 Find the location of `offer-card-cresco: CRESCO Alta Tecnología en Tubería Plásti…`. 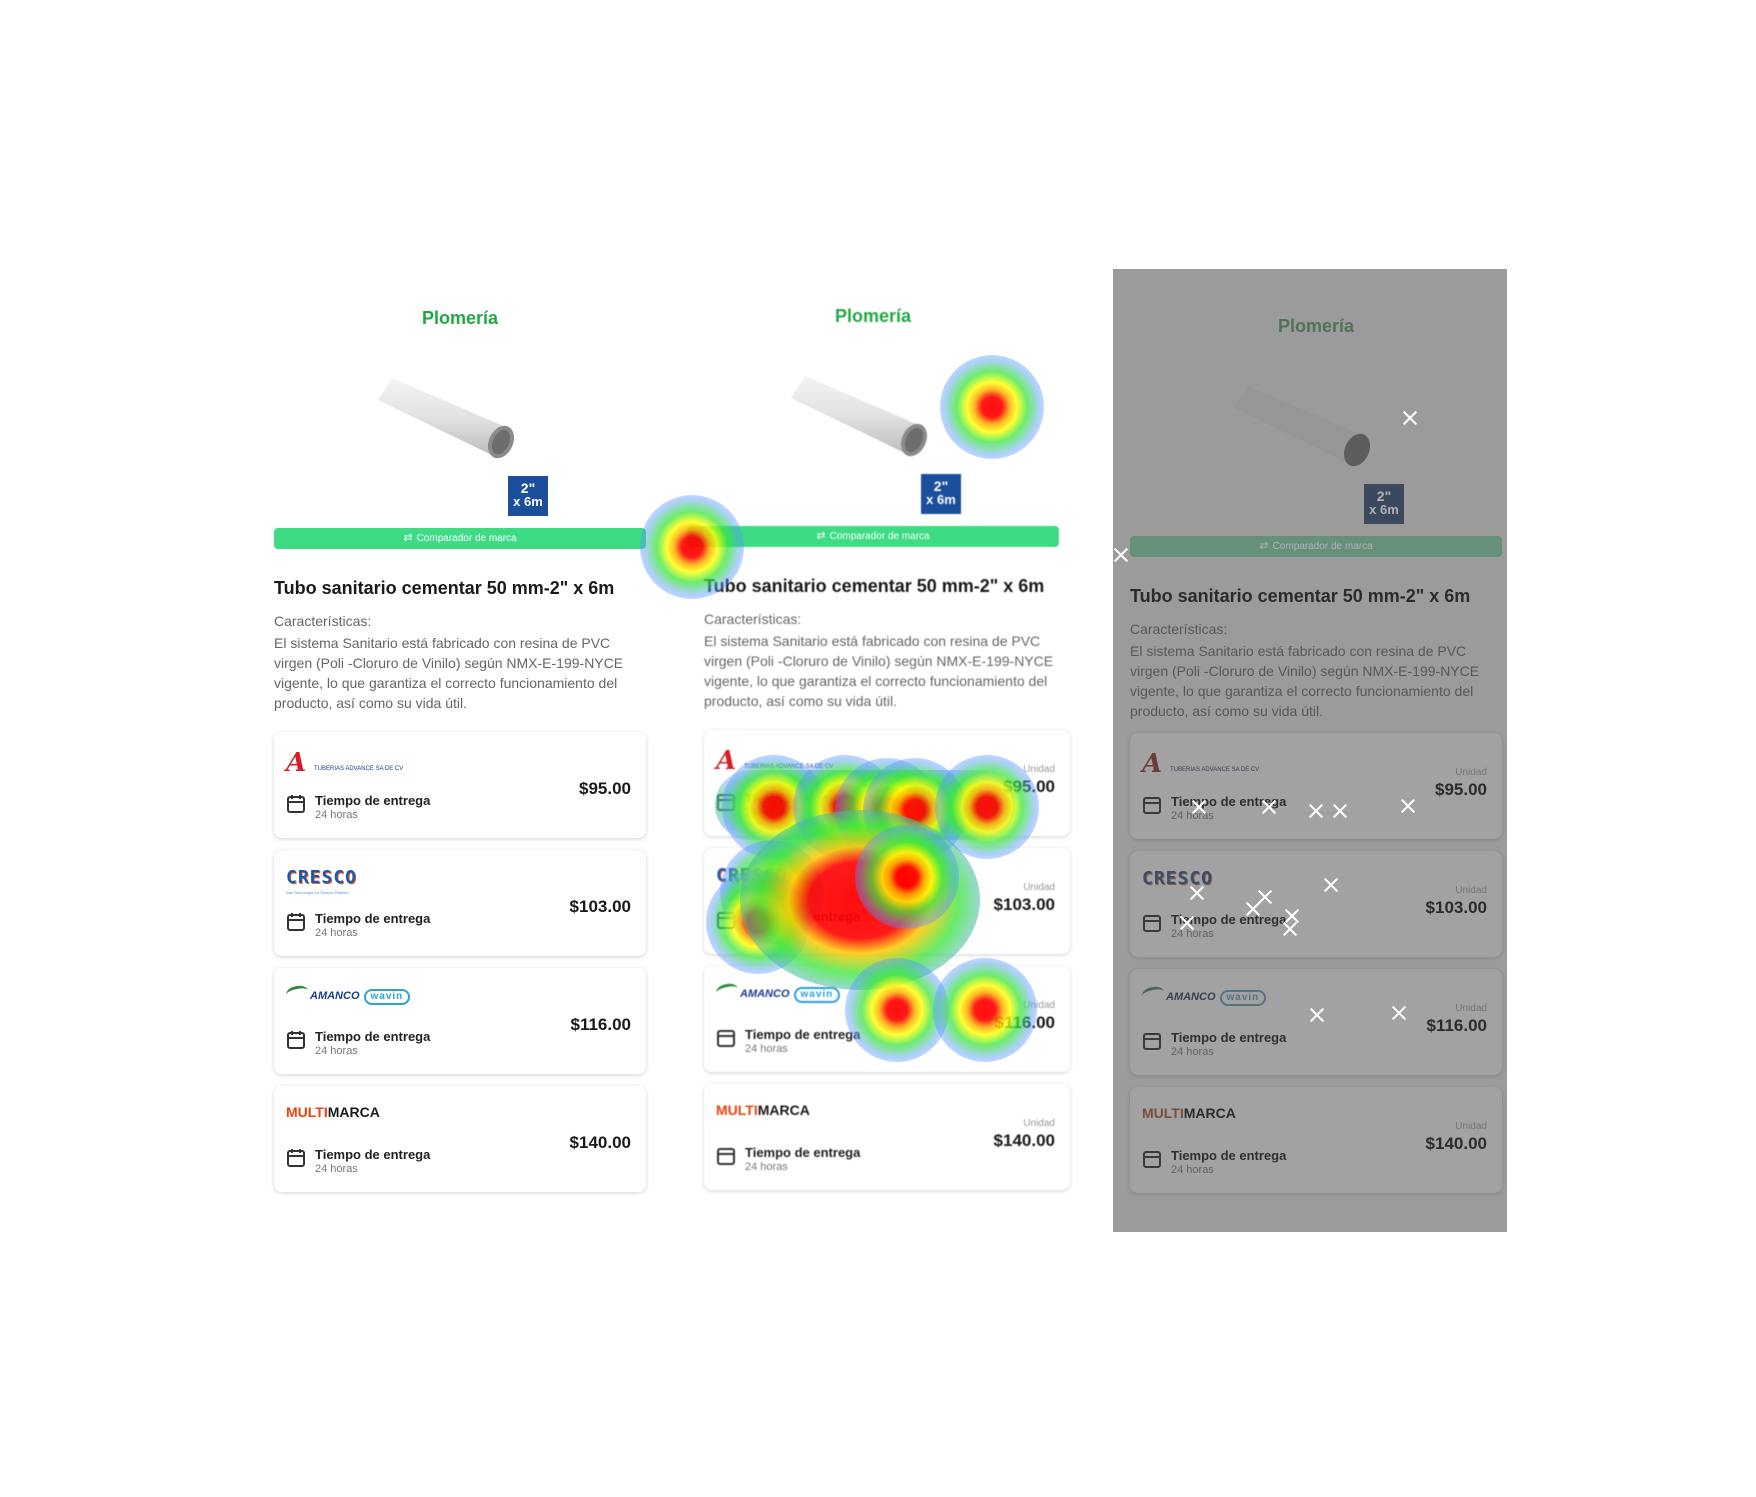

offer-card-cresco: CRESCO Alta Tecnología en Tubería Plásti… is located at coordinates (460, 903).